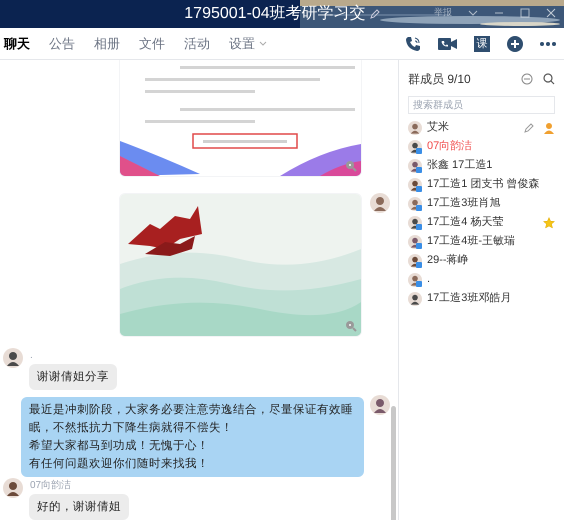 This screenshot has height=520, width=564. I want to click on window-title: 1795001-04班考研学习交, so click(275, 14).